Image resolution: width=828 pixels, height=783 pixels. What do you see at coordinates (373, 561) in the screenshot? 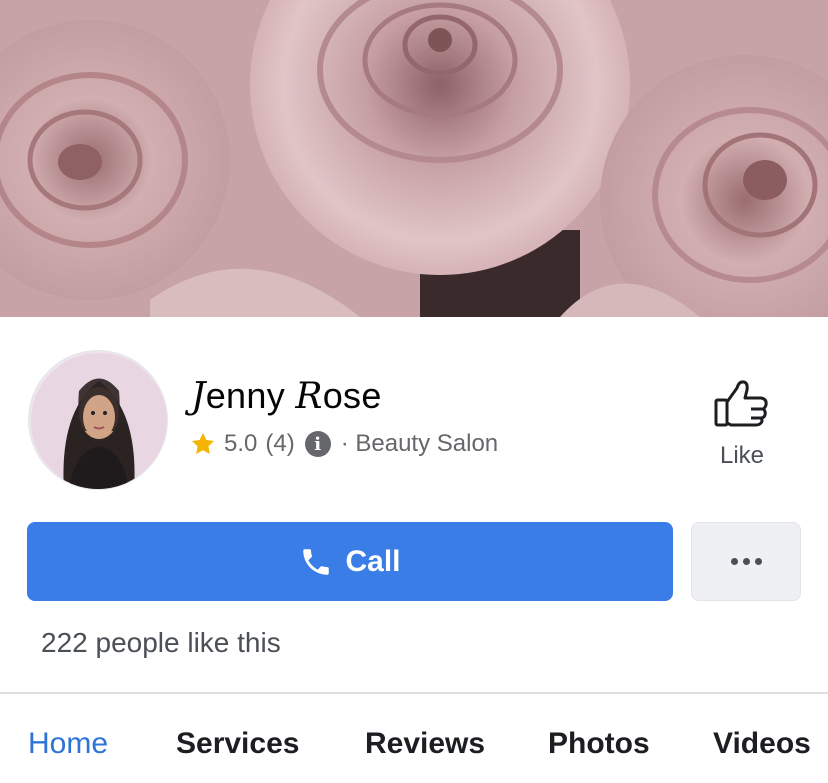
I see `call-label: Call` at bounding box center [373, 561].